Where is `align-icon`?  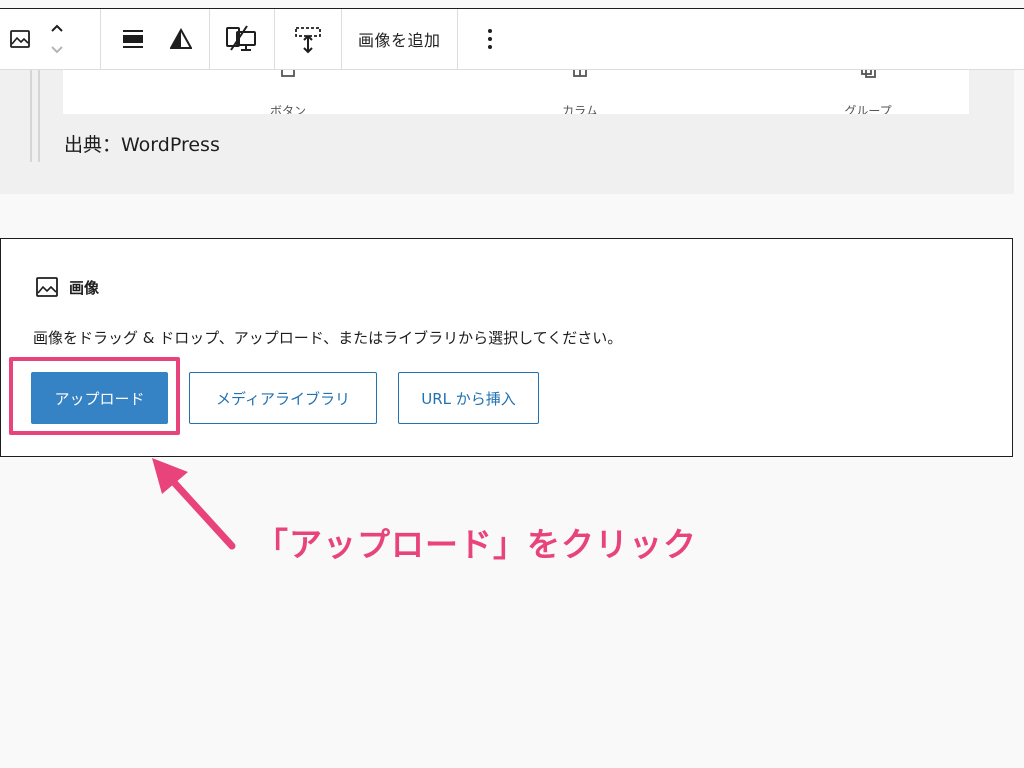 align-icon is located at coordinates (133, 39).